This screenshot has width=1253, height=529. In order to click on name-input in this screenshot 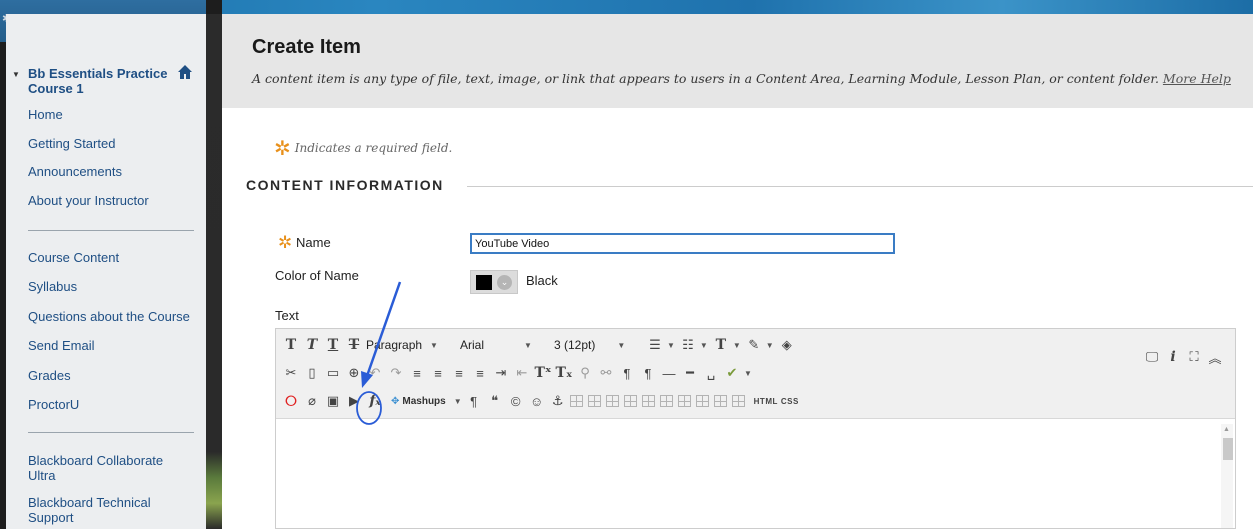, I will do `click(682, 243)`.